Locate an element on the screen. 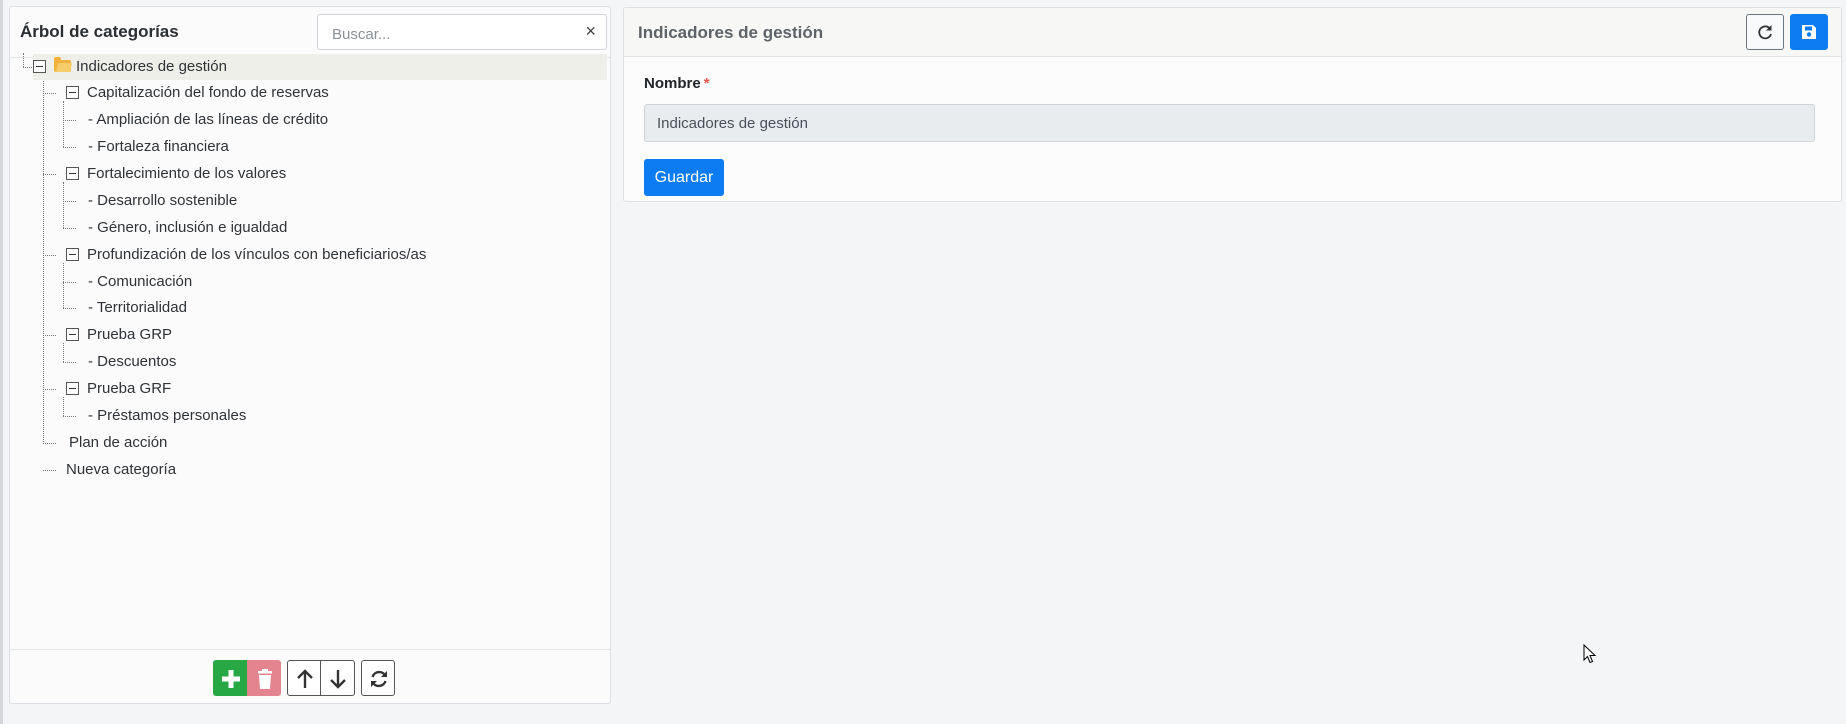 The height and width of the screenshot is (724, 1846). tree-node-leaf: - Desarrollo sostenible is located at coordinates (162, 201).